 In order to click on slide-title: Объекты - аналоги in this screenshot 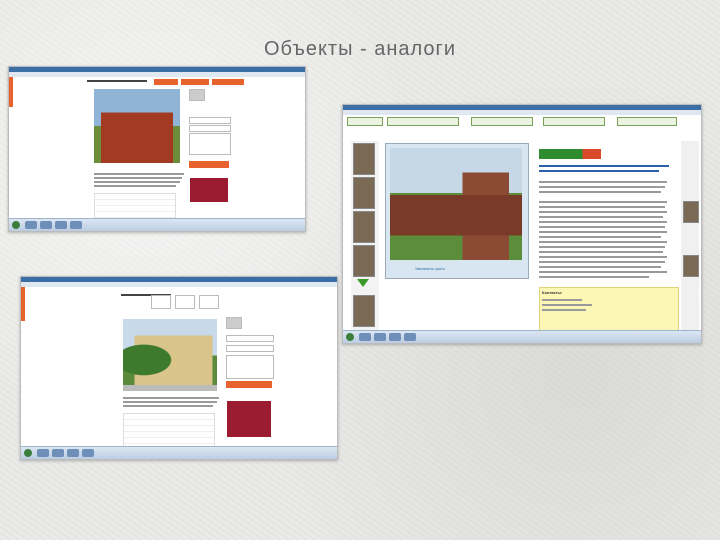, I will do `click(360, 49)`.